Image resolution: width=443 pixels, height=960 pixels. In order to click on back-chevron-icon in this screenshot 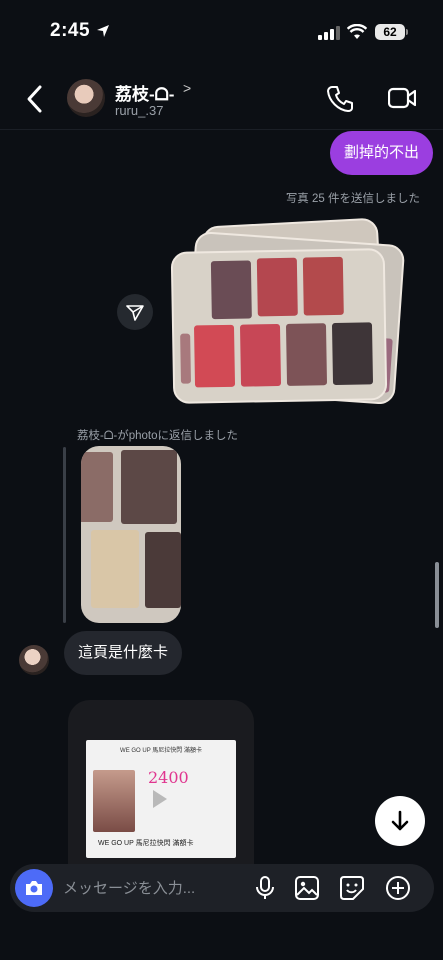, I will do `click(35, 99)`.